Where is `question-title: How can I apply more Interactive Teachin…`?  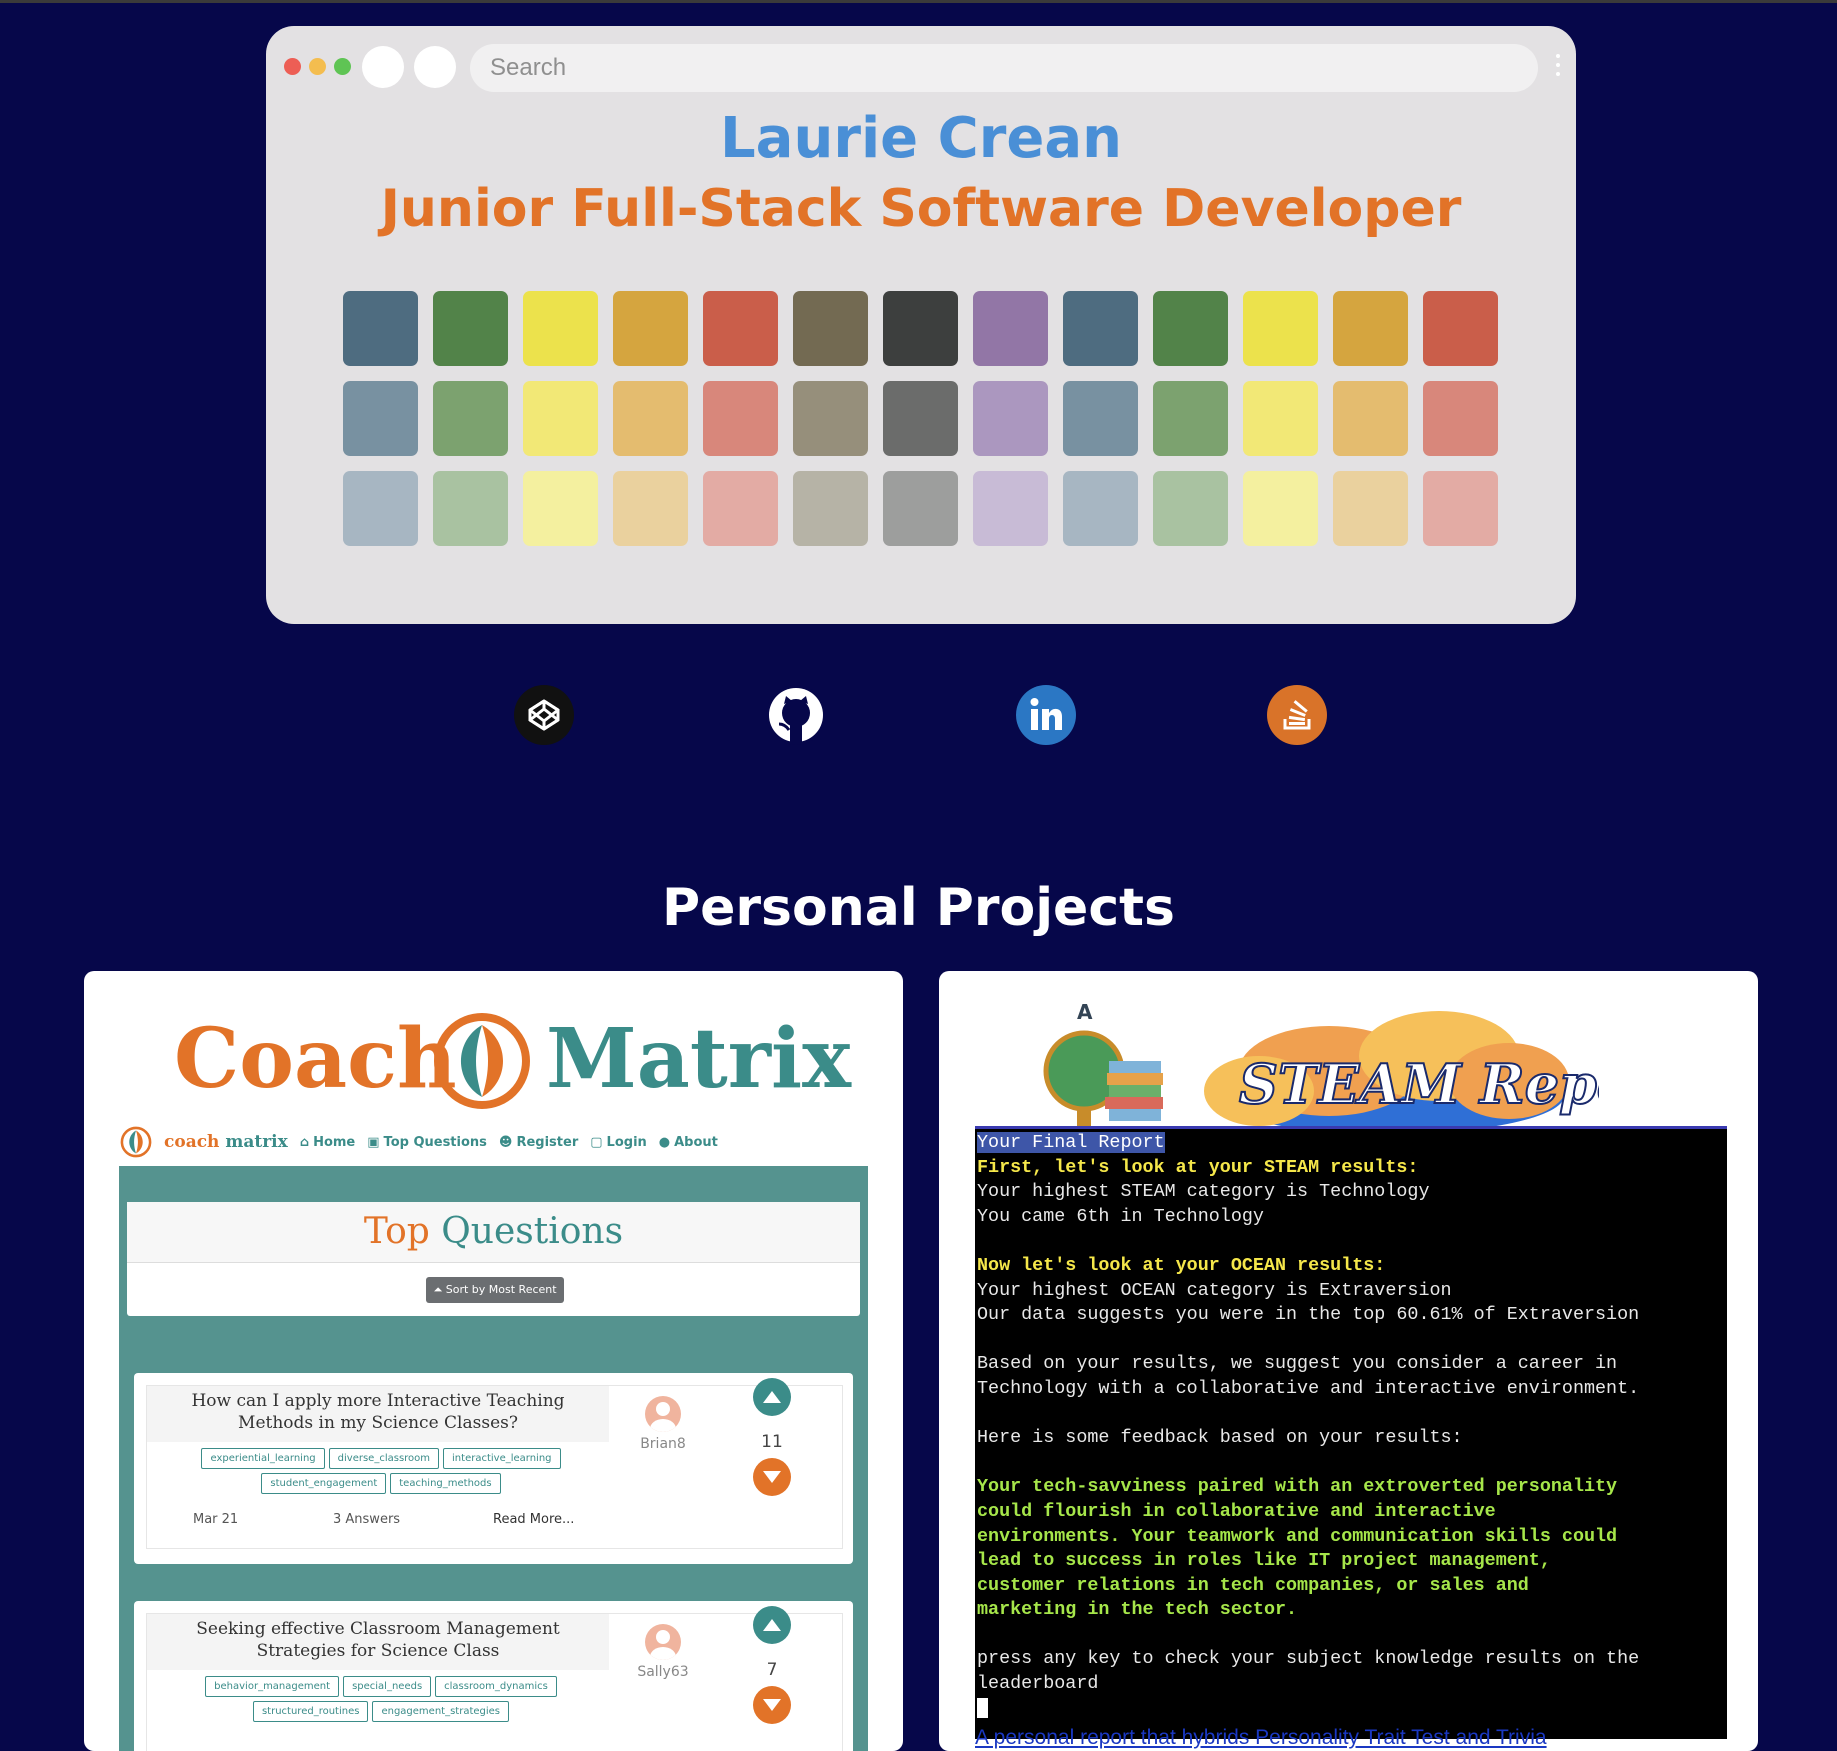 question-title: How can I apply more Interactive Teachin… is located at coordinates (378, 1414).